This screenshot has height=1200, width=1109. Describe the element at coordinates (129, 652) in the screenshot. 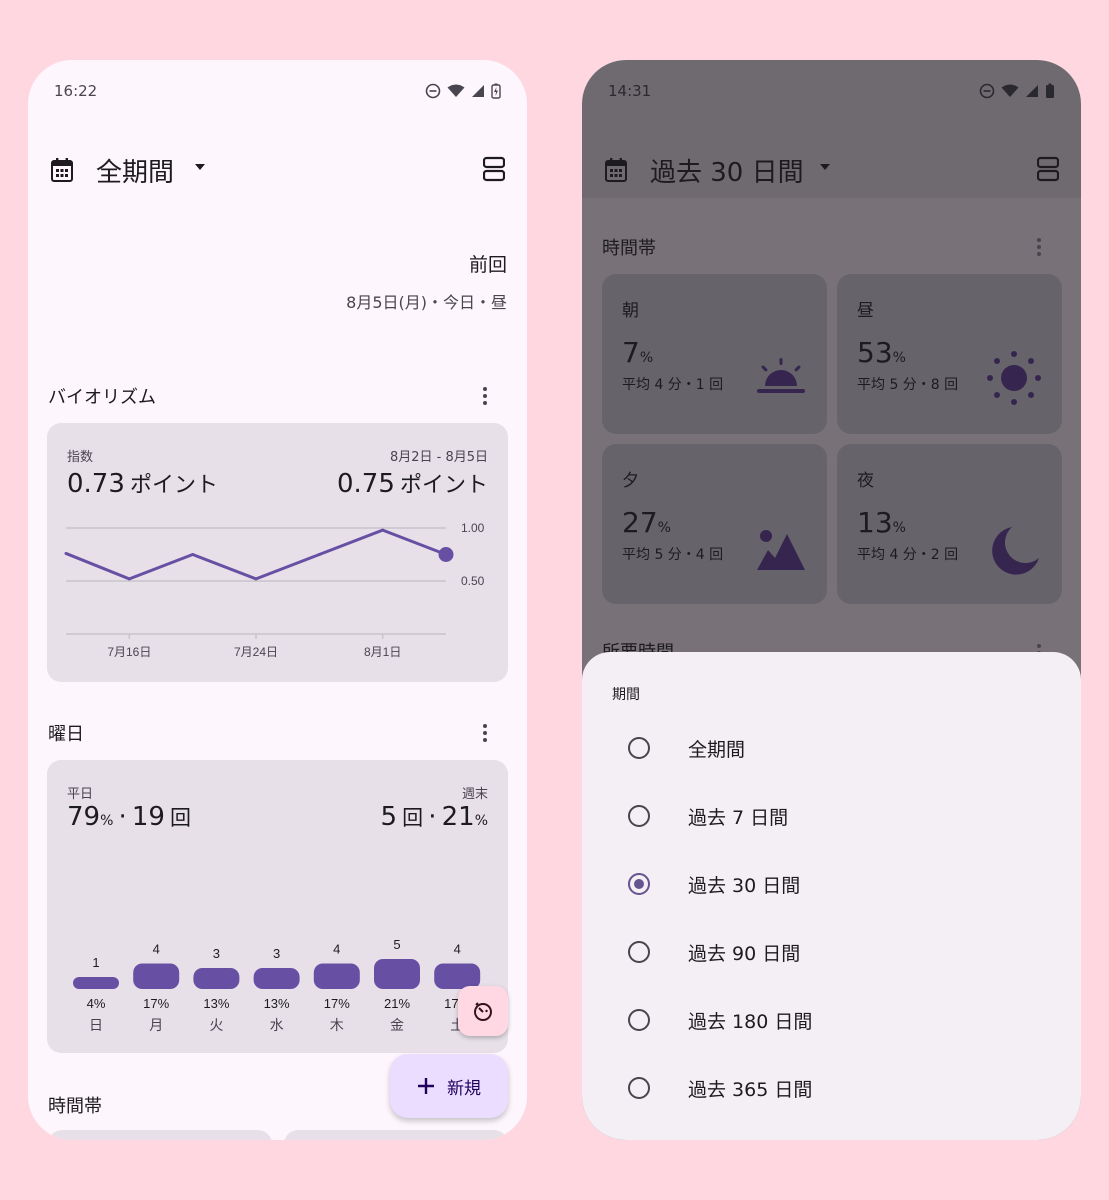

I see `x-tick-label: 7月16日` at that location.